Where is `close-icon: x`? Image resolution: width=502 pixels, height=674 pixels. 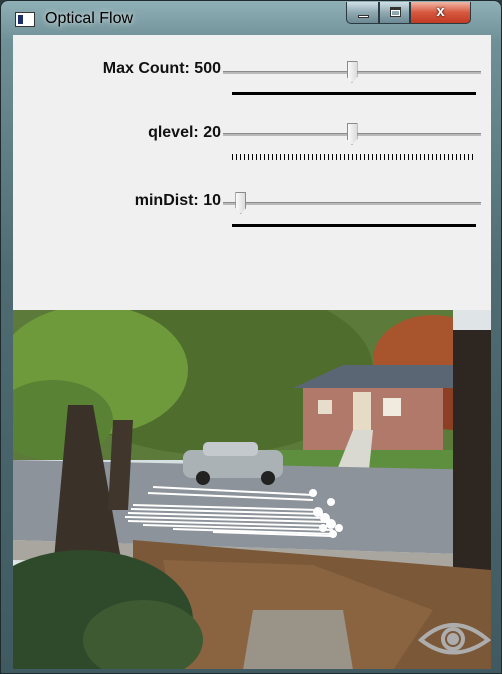 close-icon: x is located at coordinates (440, 11).